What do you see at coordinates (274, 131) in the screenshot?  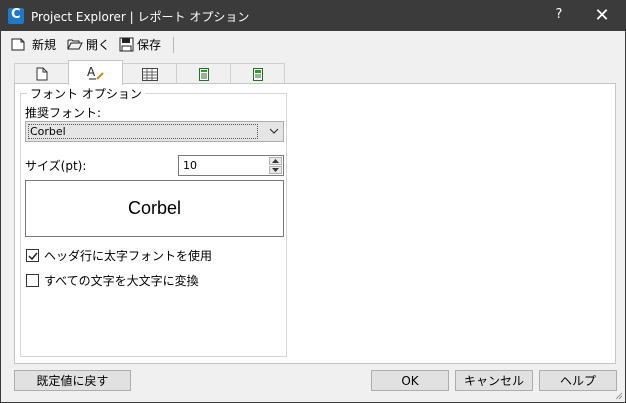 I see `chevron-down-icon` at bounding box center [274, 131].